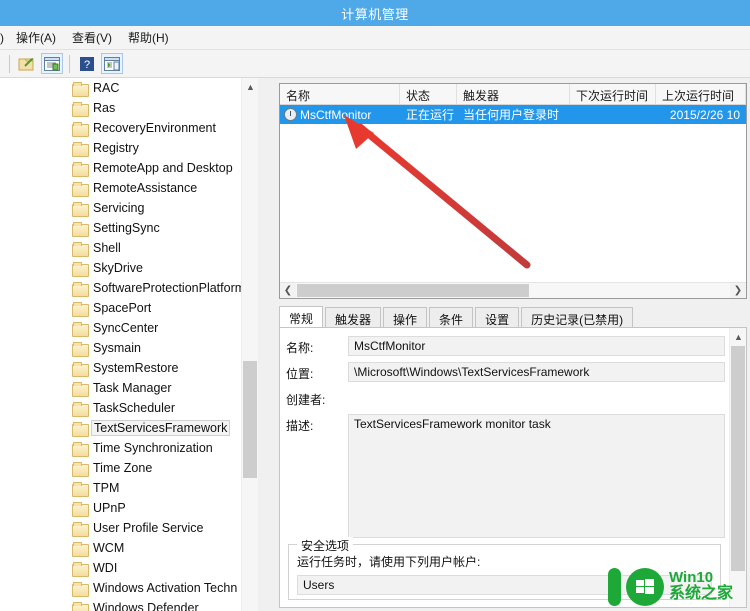 The width and height of the screenshot is (750, 611). Describe the element at coordinates (701, 593) in the screenshot. I see `watermark-line2: 系统之家` at that location.